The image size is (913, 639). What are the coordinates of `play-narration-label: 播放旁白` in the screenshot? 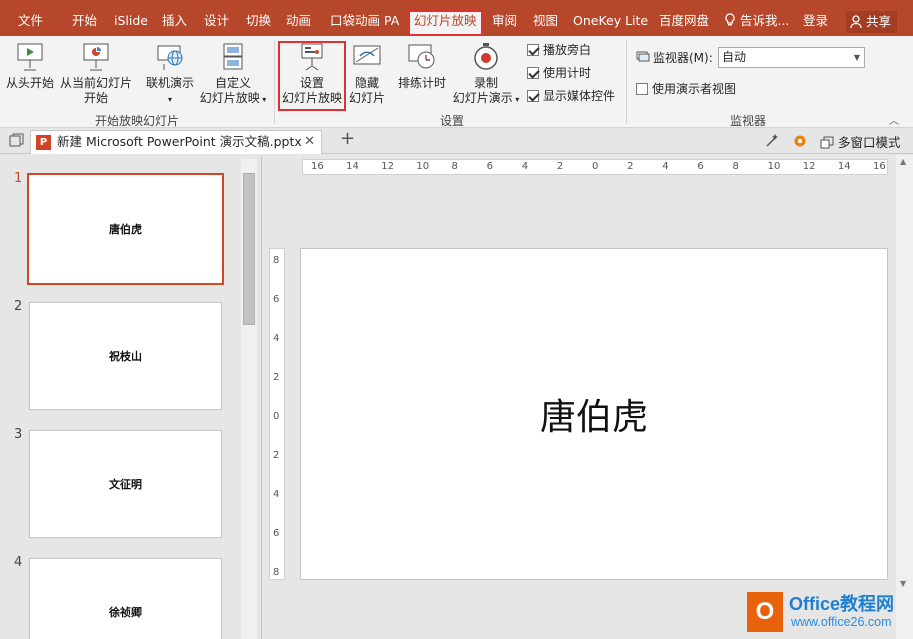 It's located at (567, 50).